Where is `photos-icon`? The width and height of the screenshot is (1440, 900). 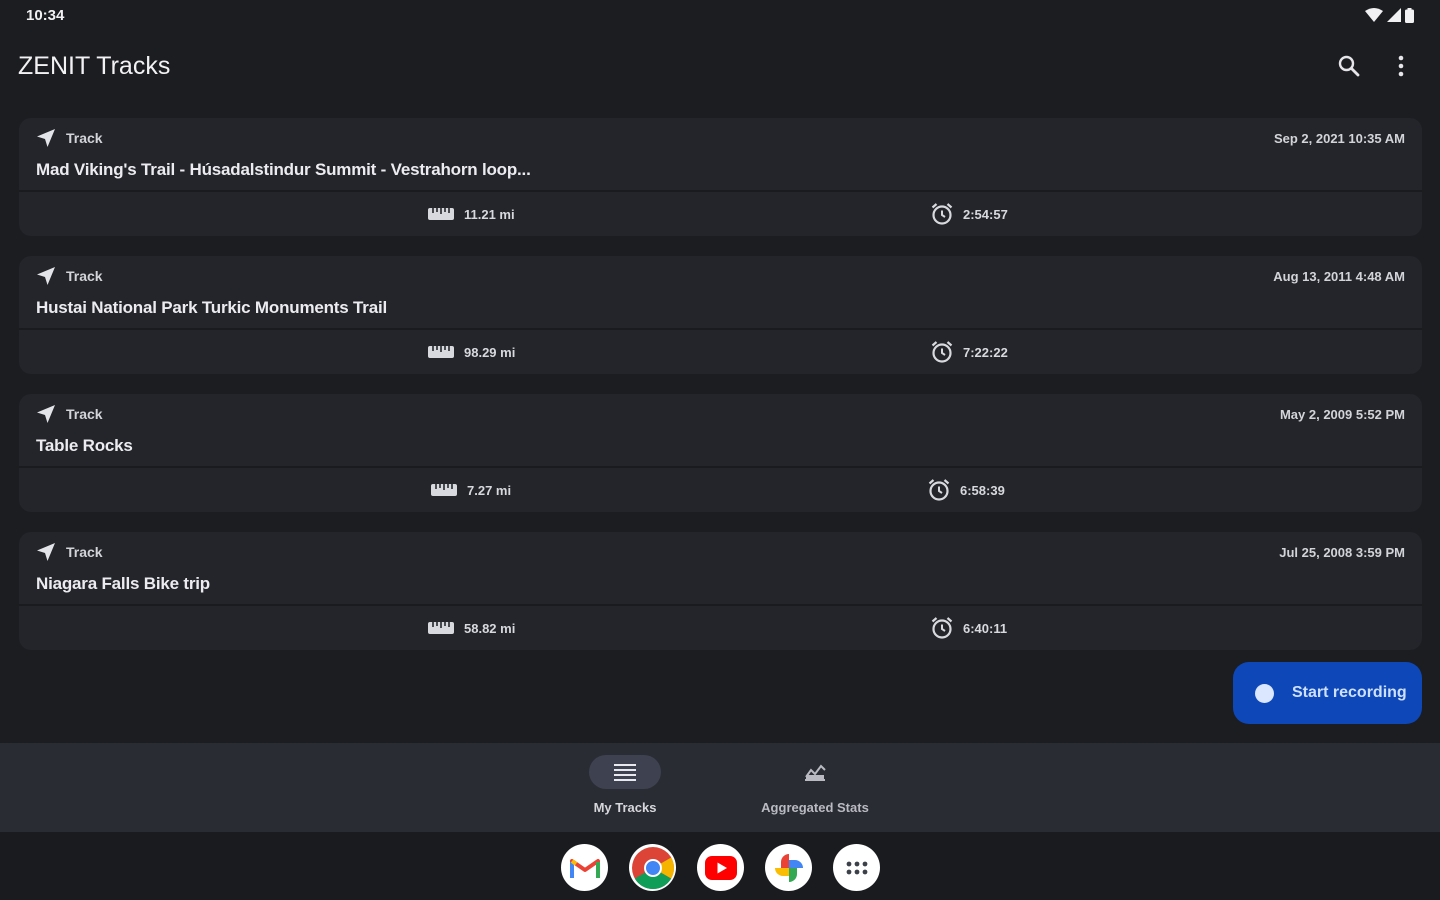
photos-icon is located at coordinates (788, 867).